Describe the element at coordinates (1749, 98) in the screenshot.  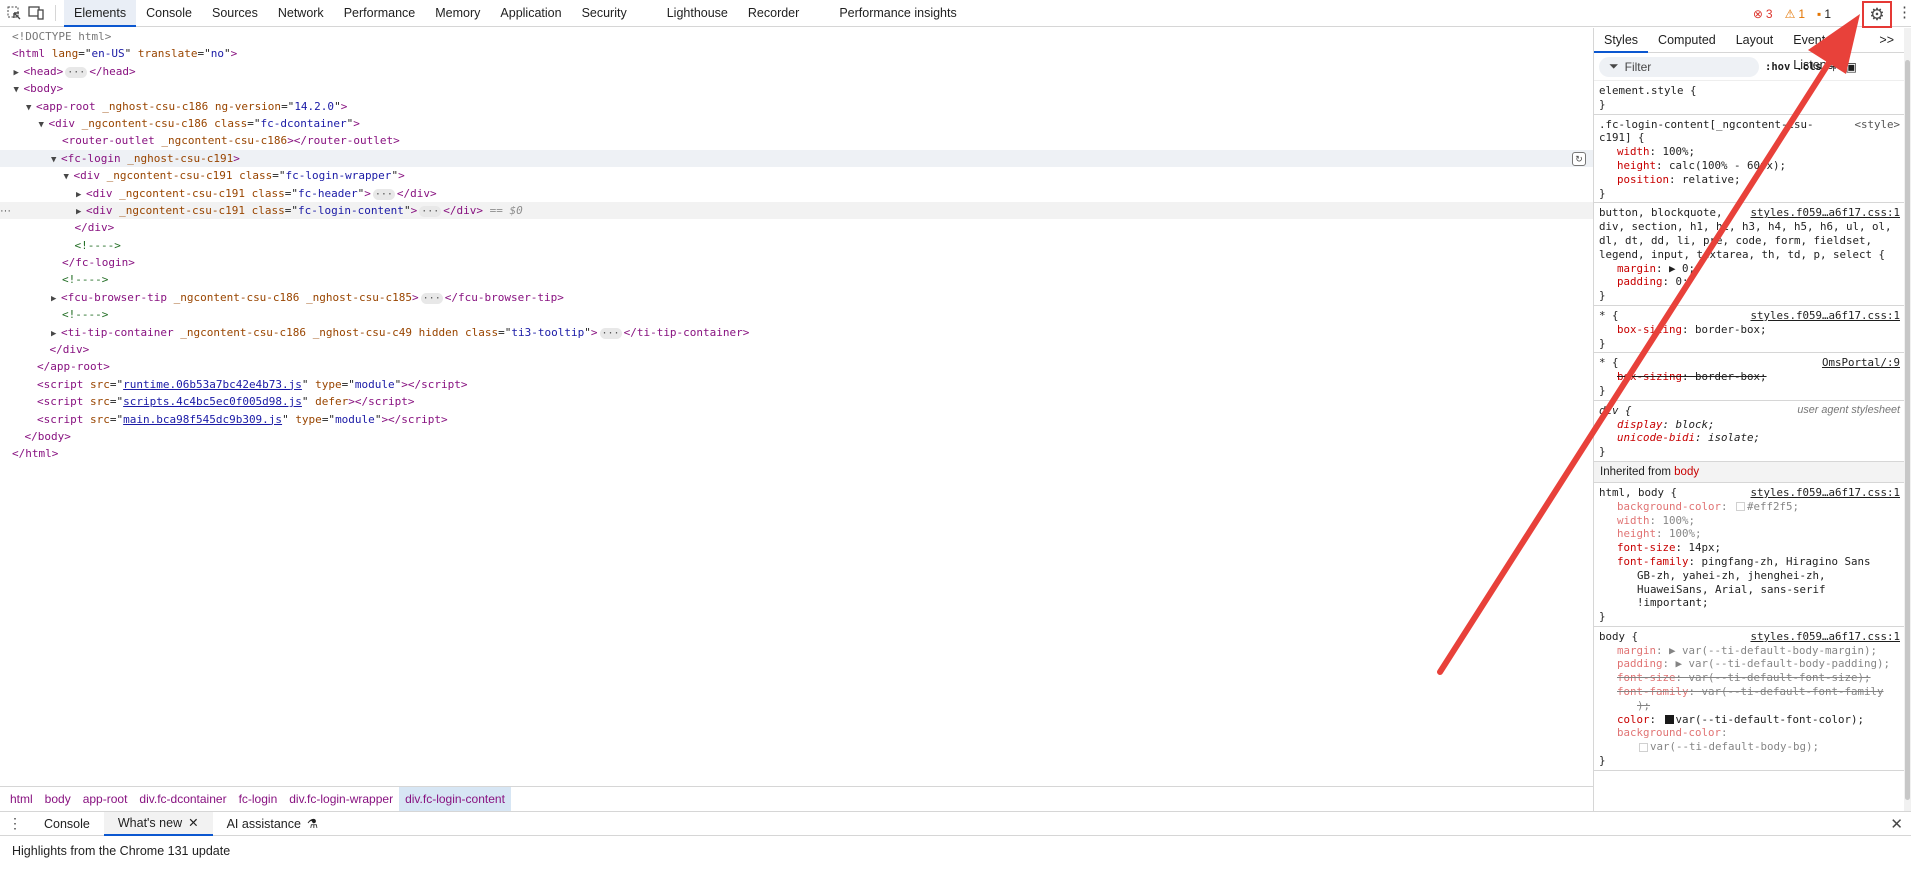
I see `rule-element-style: element.style { }` at that location.